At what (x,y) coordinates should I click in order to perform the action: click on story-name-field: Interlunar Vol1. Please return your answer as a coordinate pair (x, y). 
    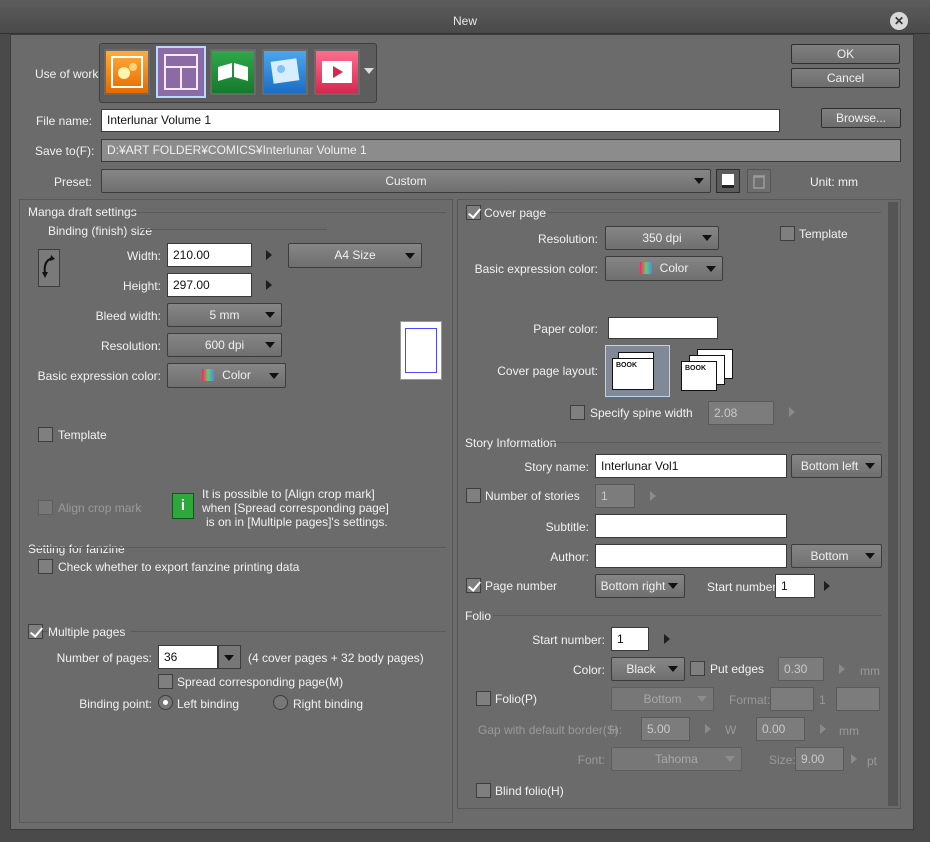
    Looking at the image, I should click on (691, 466).